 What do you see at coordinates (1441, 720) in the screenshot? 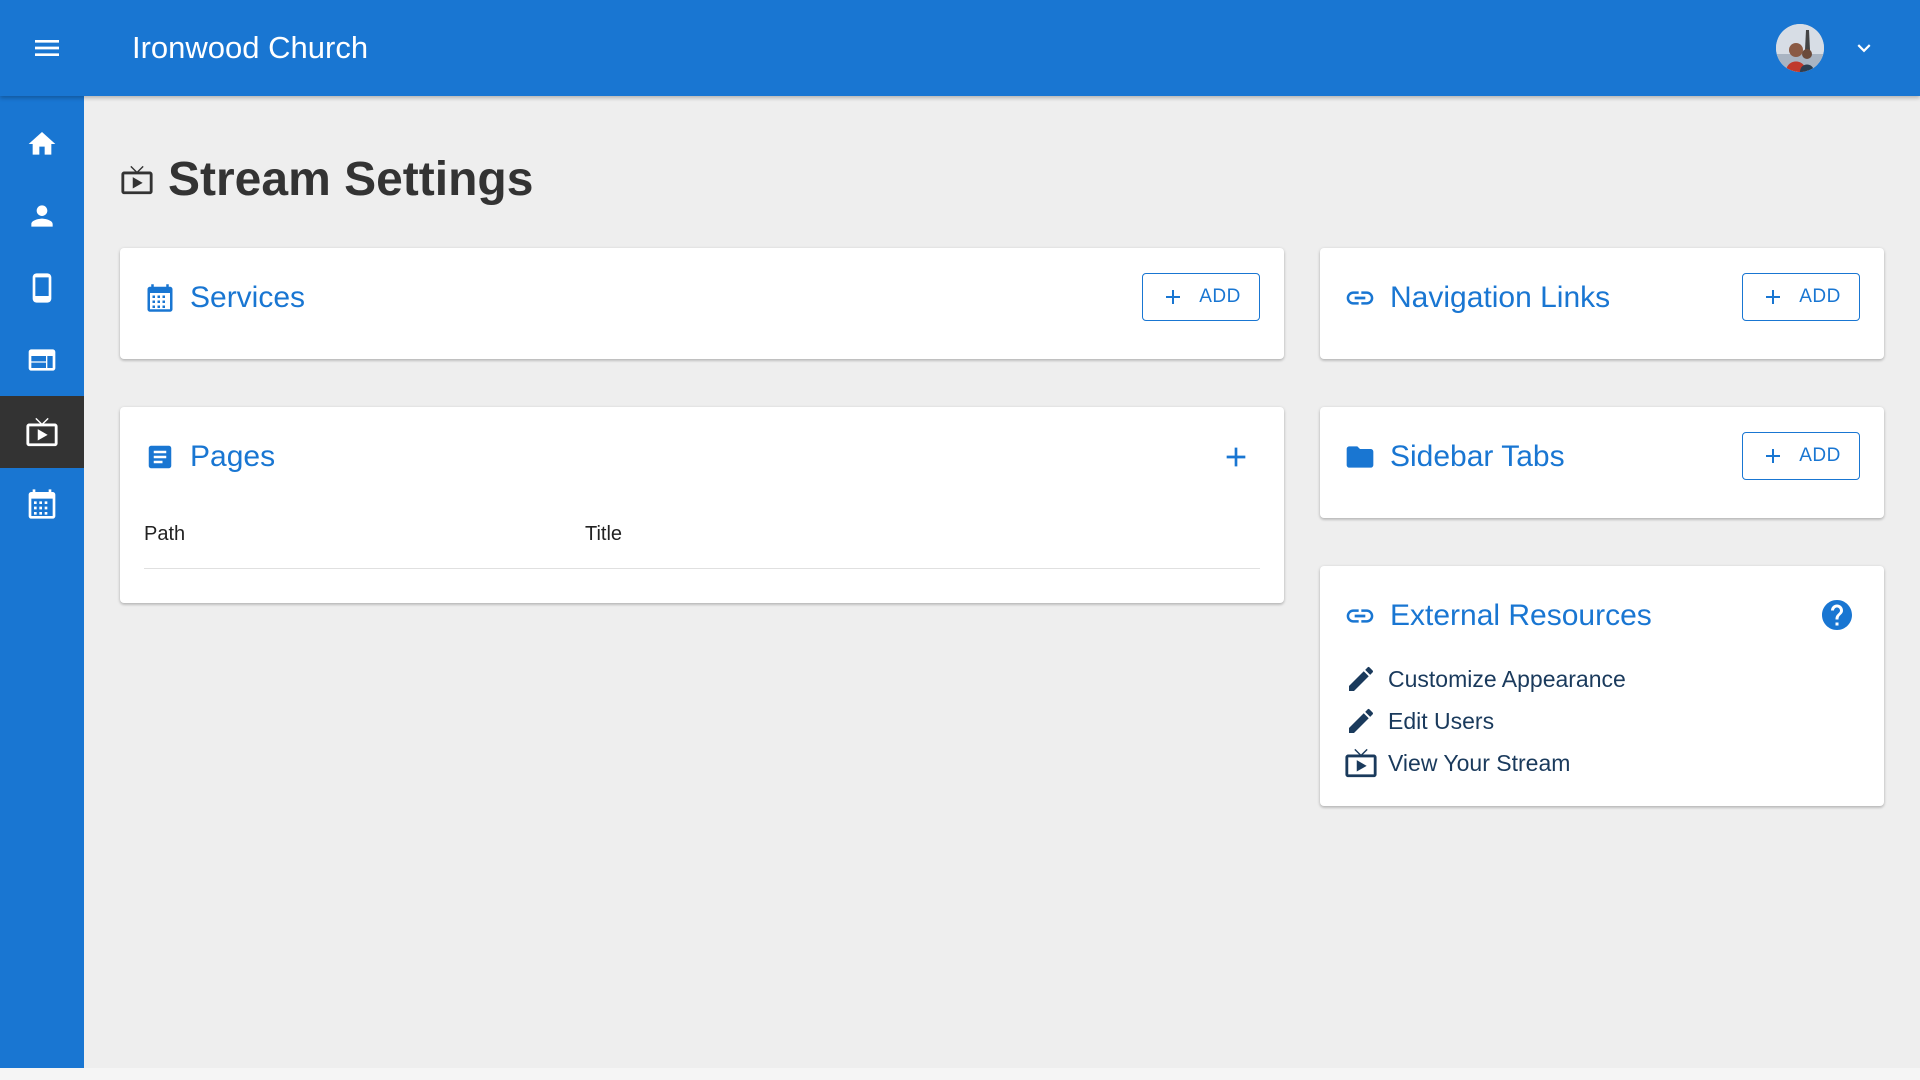
I see `edit-users-label: Edit Users` at bounding box center [1441, 720].